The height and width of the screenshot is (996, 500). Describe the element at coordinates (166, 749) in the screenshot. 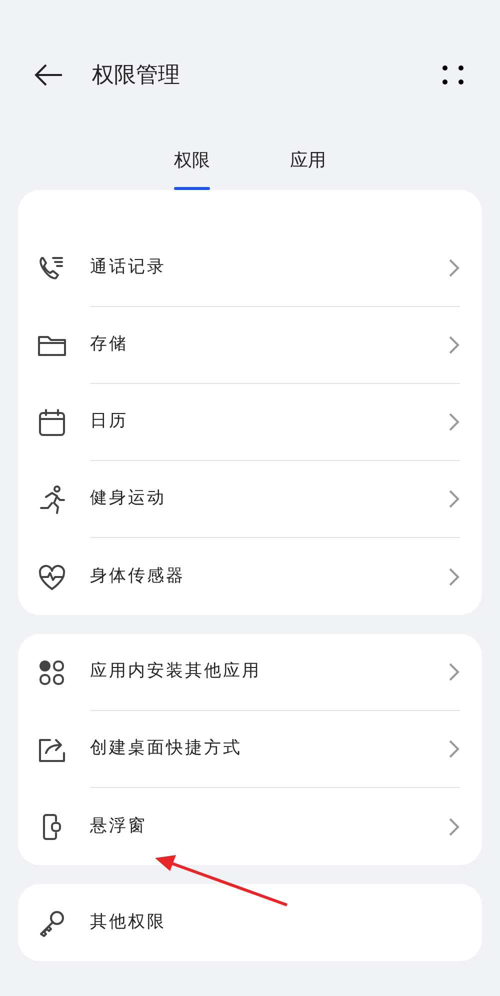

I see `permission-item: 创建桌面快捷方式` at that location.